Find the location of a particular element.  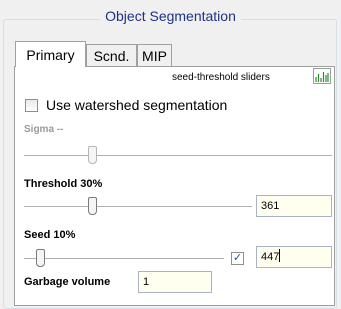

seed-threshold-sliders-link: seed-threshold sliders is located at coordinates (221, 77).